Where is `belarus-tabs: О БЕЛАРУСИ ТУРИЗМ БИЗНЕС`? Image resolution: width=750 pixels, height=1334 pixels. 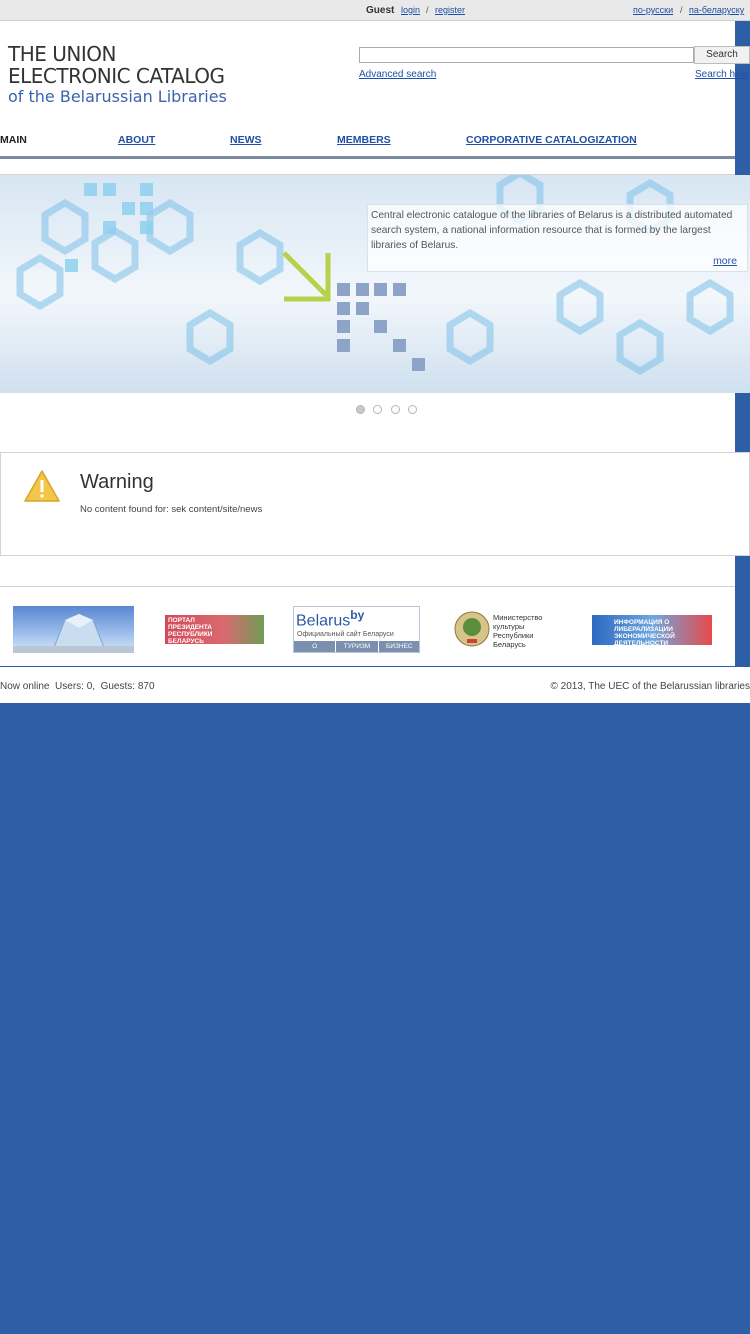
belarus-tabs: О БЕЛАРУСИ ТУРИЗМ БИЗНЕС is located at coordinates (356, 646).